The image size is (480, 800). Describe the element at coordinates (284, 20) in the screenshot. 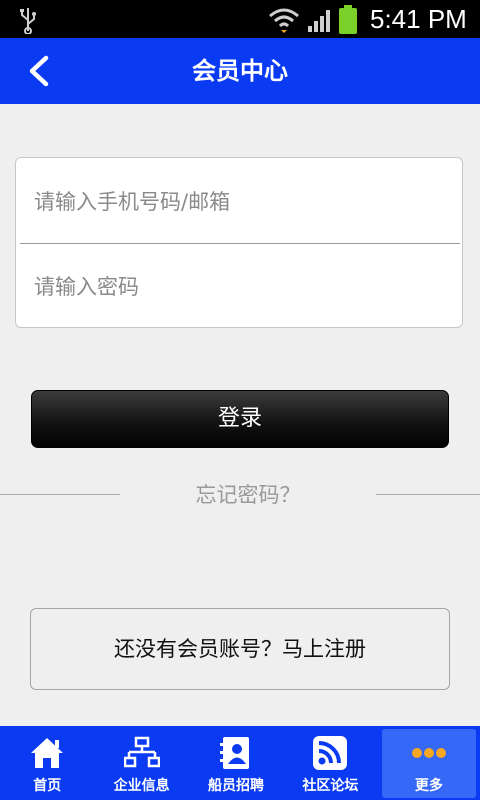

I see `wifi-icon` at that location.